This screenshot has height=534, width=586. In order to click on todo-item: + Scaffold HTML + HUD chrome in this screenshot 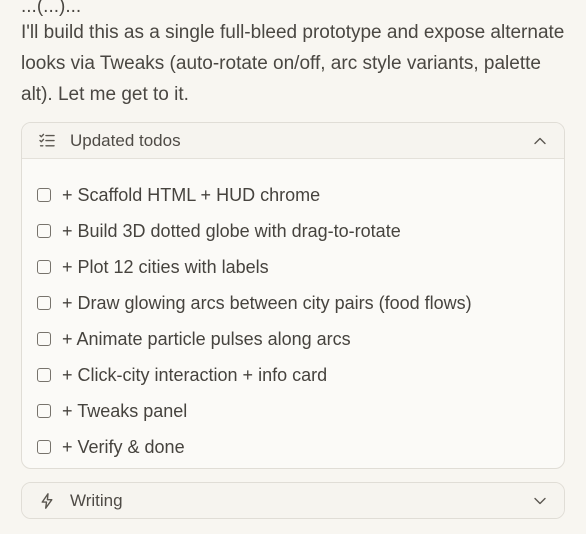, I will do `click(300, 195)`.